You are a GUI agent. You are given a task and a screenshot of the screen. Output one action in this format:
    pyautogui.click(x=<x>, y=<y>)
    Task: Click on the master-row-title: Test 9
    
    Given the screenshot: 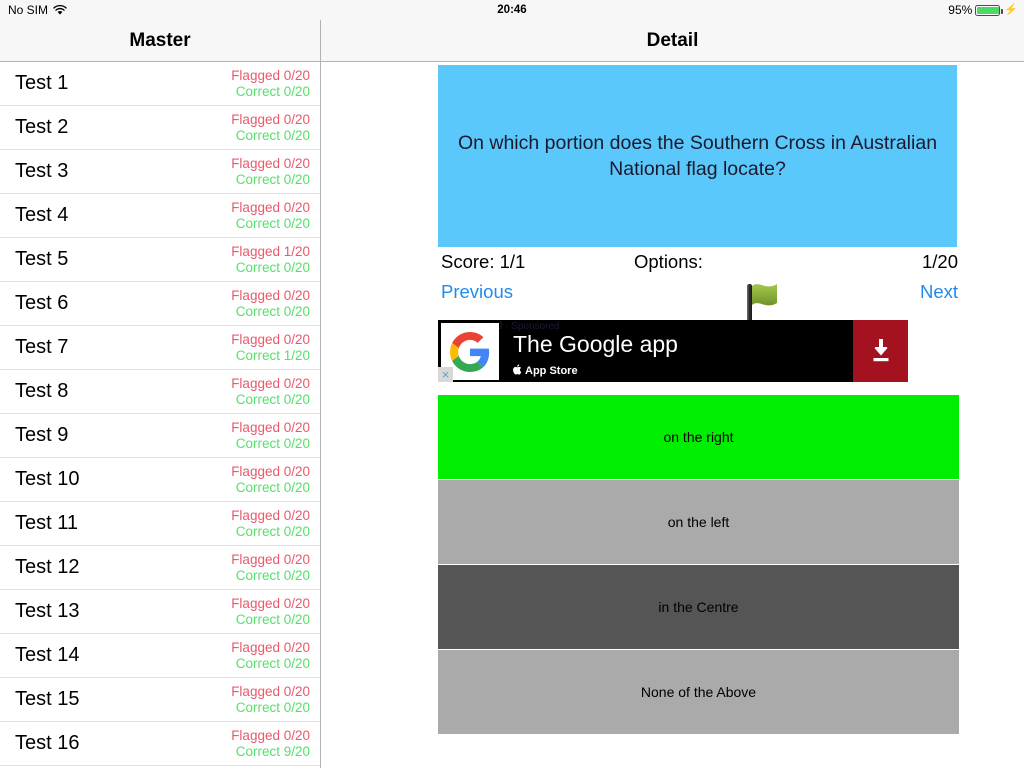 What is the action you would take?
    pyautogui.click(x=42, y=435)
    